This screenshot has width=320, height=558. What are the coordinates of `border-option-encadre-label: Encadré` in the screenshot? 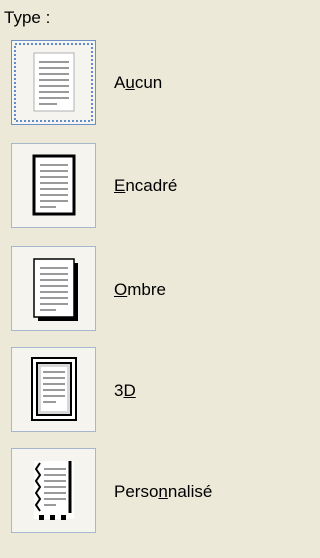 It's located at (146, 185).